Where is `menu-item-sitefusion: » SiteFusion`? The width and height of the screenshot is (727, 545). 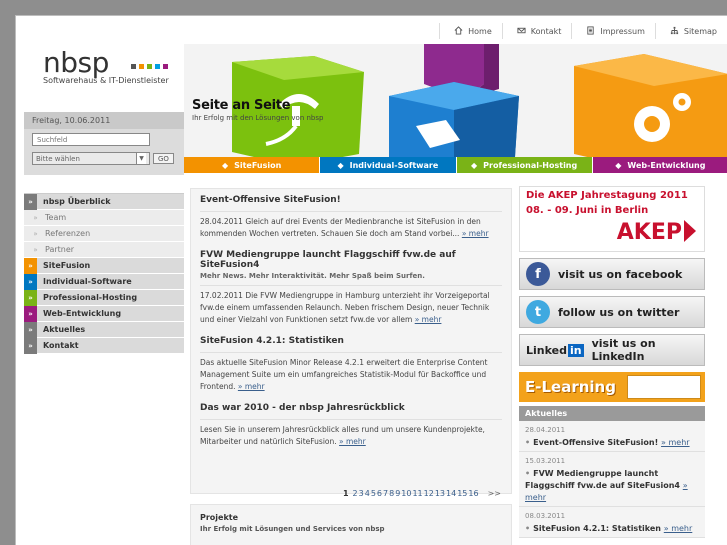 menu-item-sitefusion: » SiteFusion is located at coordinates (104, 265).